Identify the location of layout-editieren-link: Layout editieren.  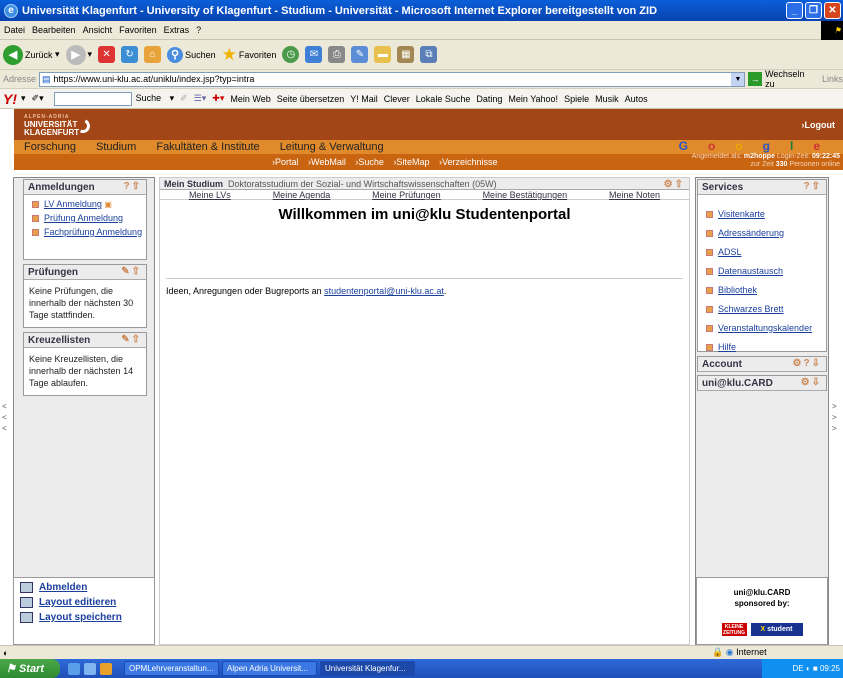
(84, 600).